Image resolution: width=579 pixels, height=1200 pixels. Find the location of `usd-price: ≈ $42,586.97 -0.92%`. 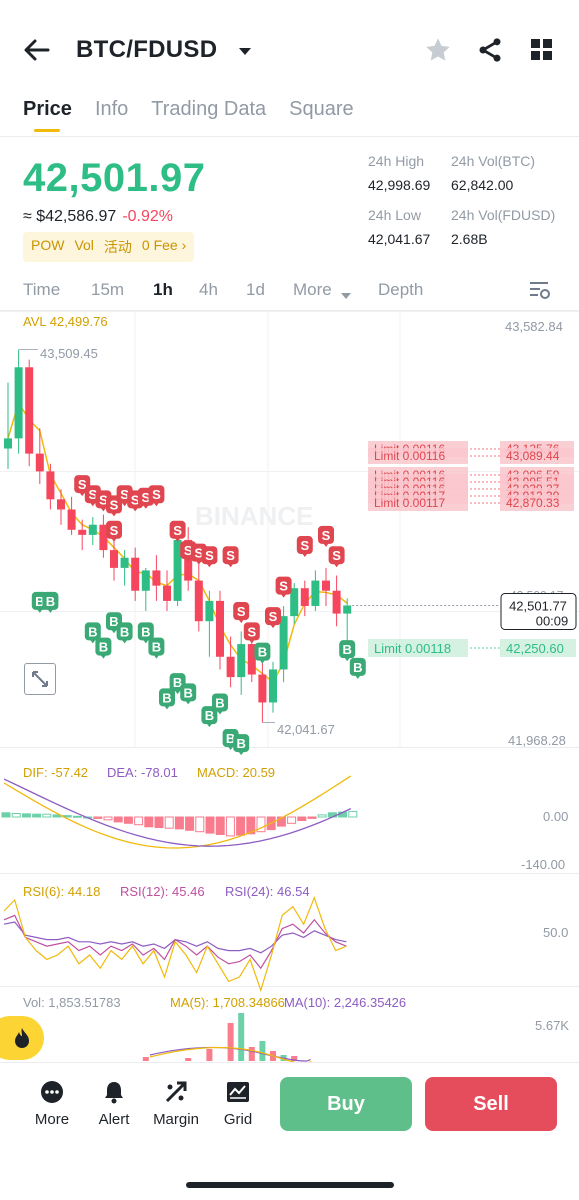

usd-price: ≈ $42,586.97 -0.92% is located at coordinates (98, 217).